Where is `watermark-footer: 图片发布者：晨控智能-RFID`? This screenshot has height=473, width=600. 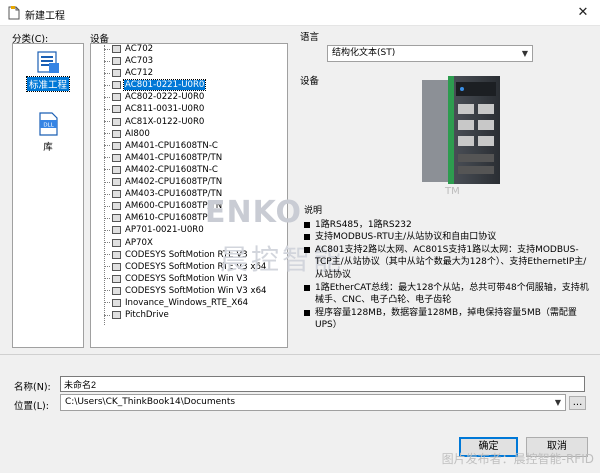
watermark-footer: 图片发布者：晨控智能-RFID is located at coordinates (517, 459).